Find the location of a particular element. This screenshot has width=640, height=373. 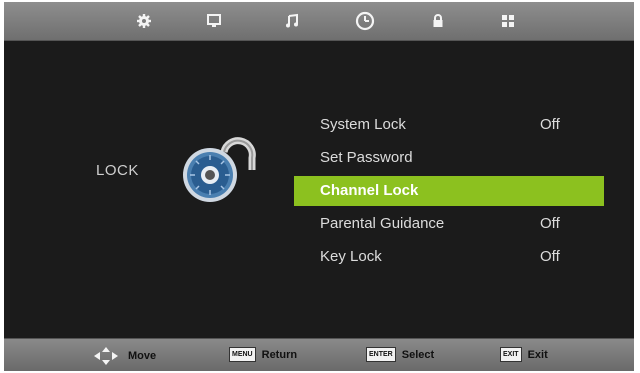

menu-item-channel-lock: Channel Lock is located at coordinates (449, 191).